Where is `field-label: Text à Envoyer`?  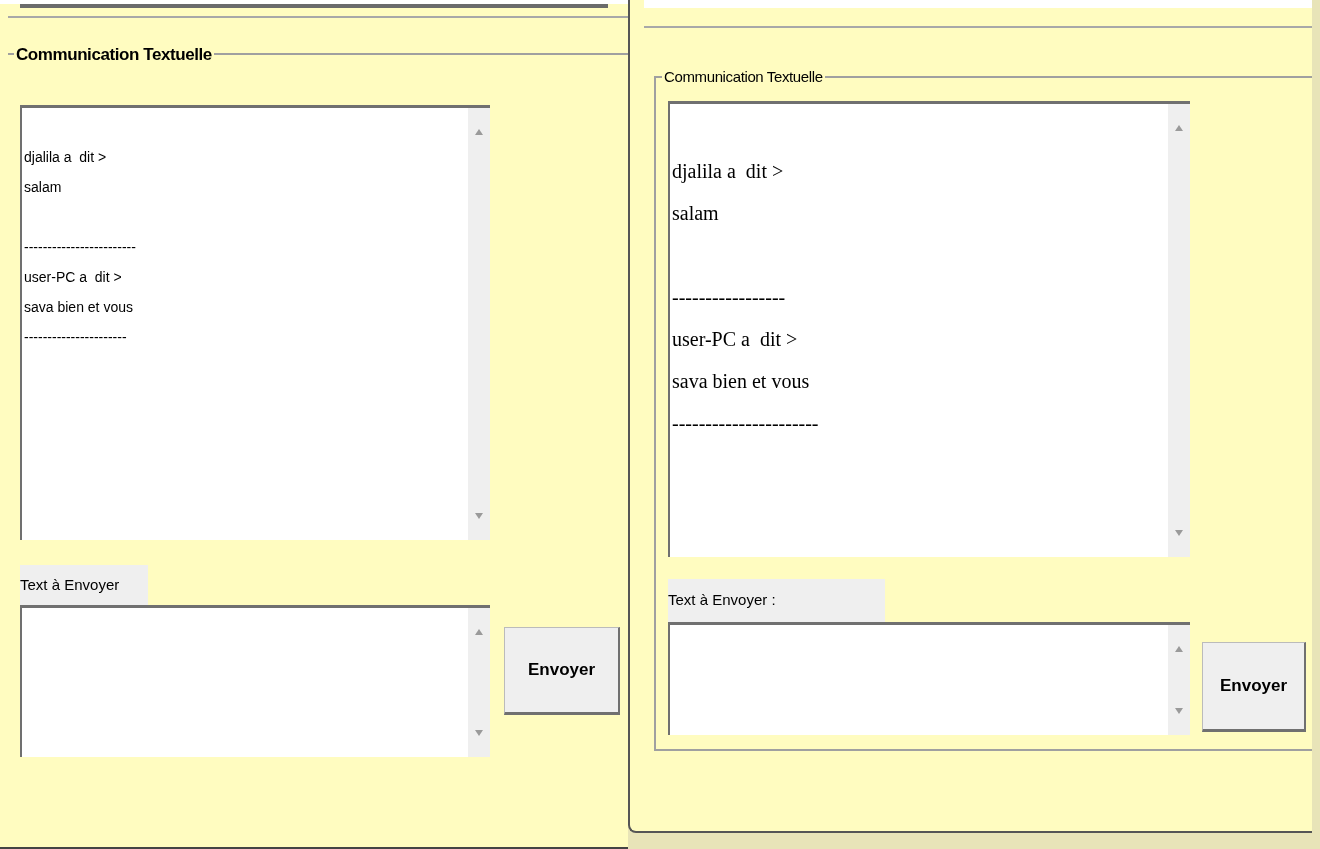 field-label: Text à Envoyer is located at coordinates (84, 585).